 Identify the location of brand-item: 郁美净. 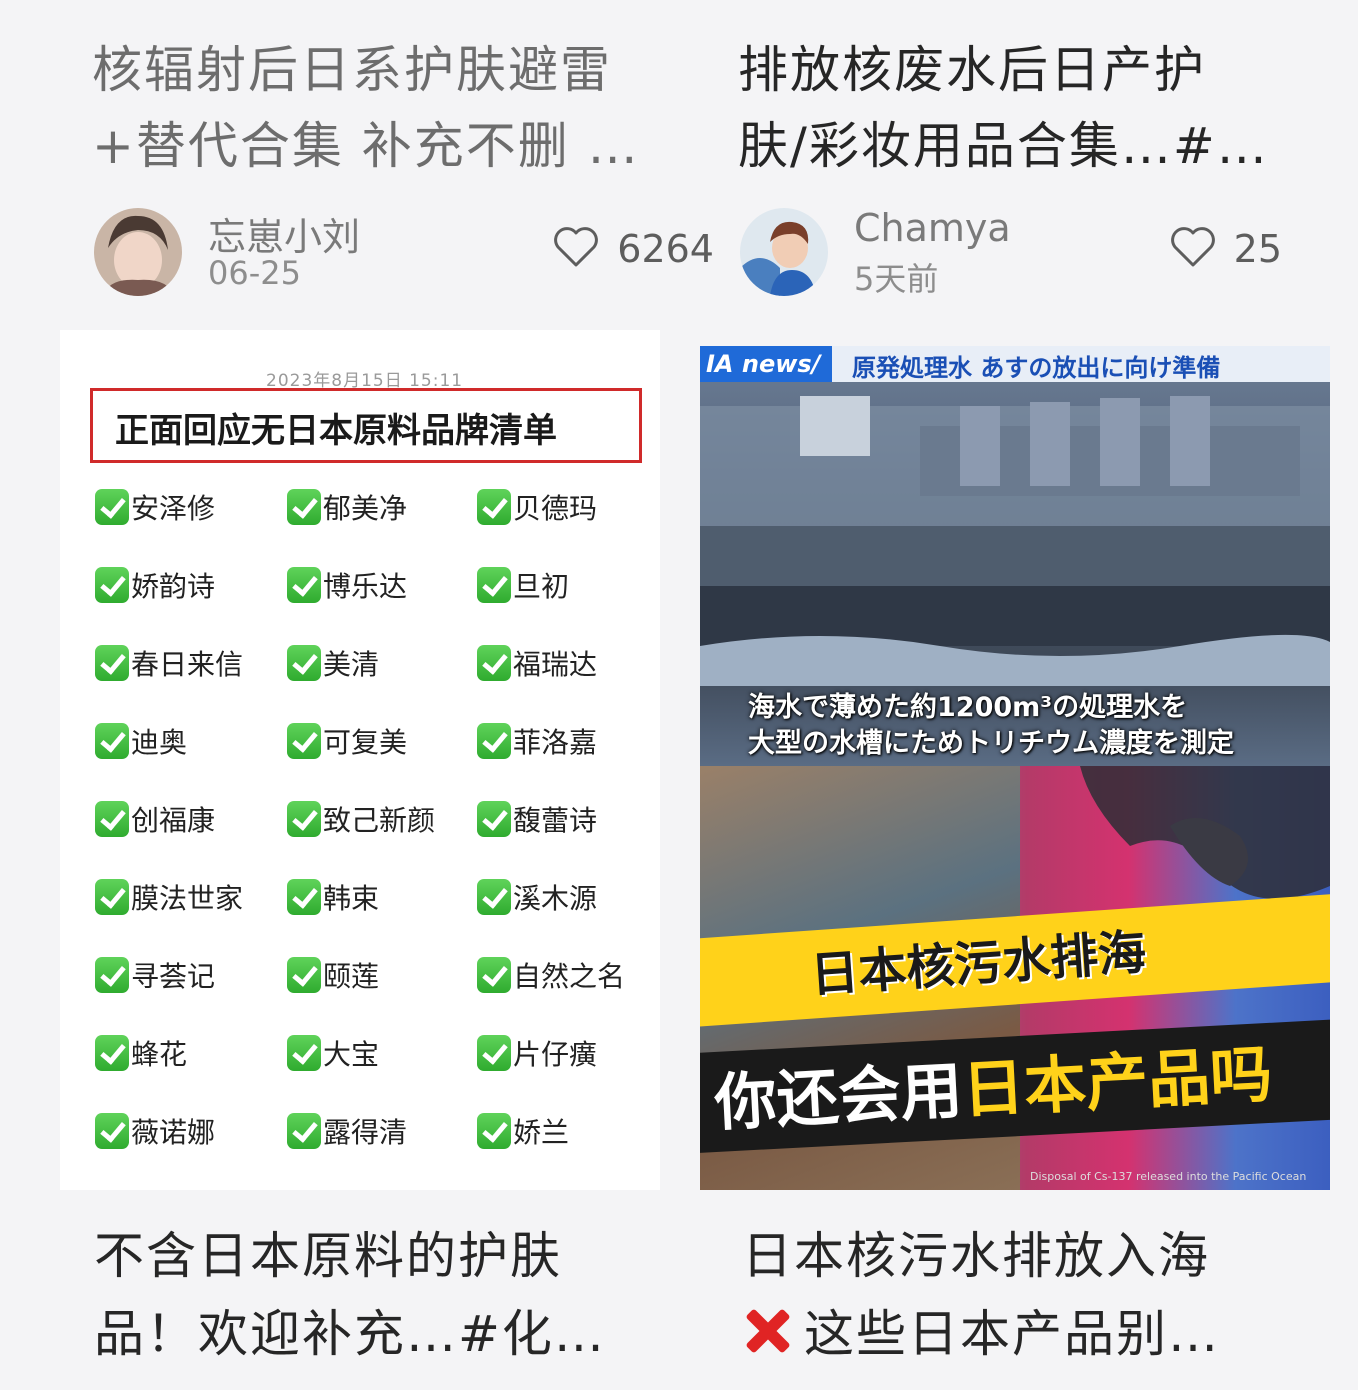
(347, 507).